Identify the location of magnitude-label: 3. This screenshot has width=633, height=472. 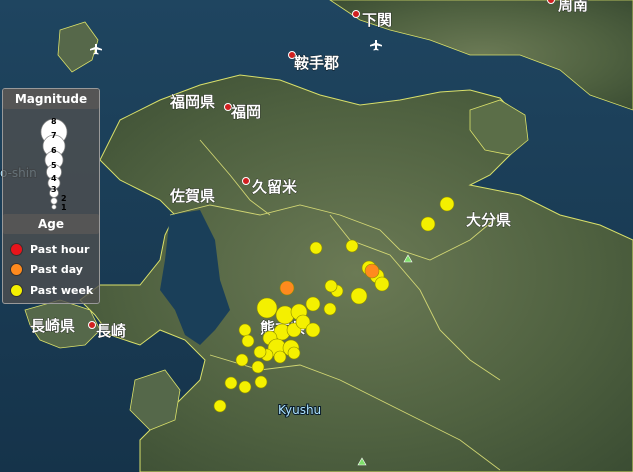
(54, 189).